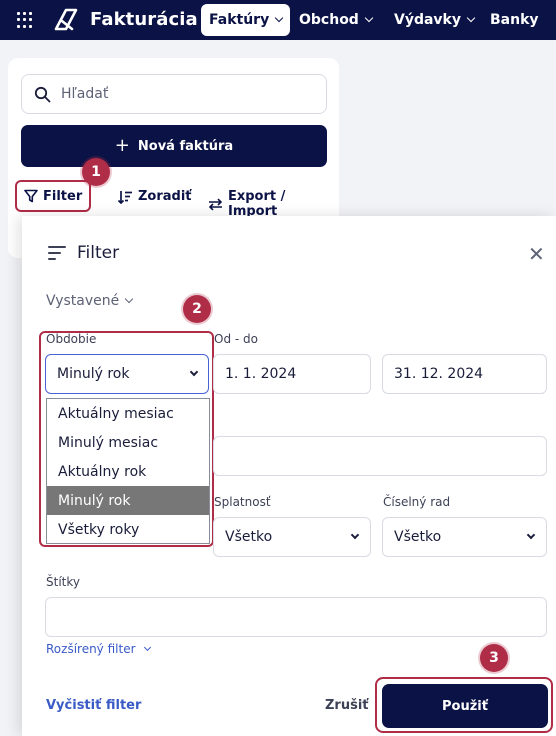  I want to click on tags-input, so click(296, 617).